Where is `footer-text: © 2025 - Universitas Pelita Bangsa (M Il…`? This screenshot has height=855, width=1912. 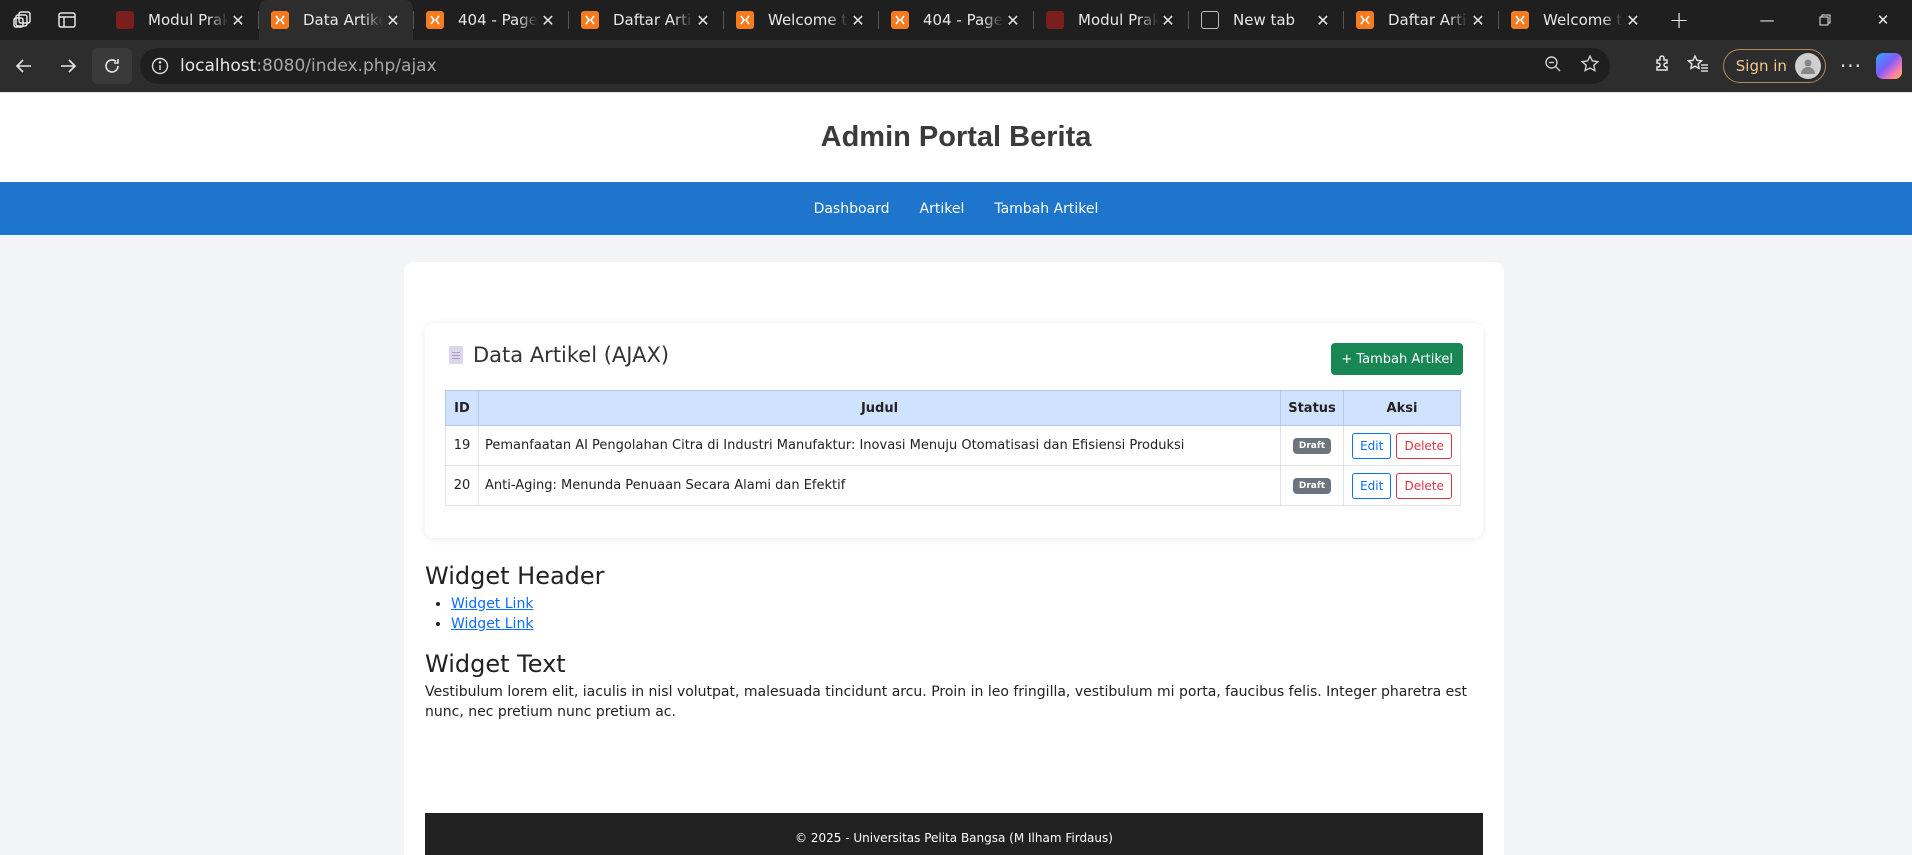
footer-text: © 2025 - Universitas Pelita Bangsa (M Il… is located at coordinates (954, 838).